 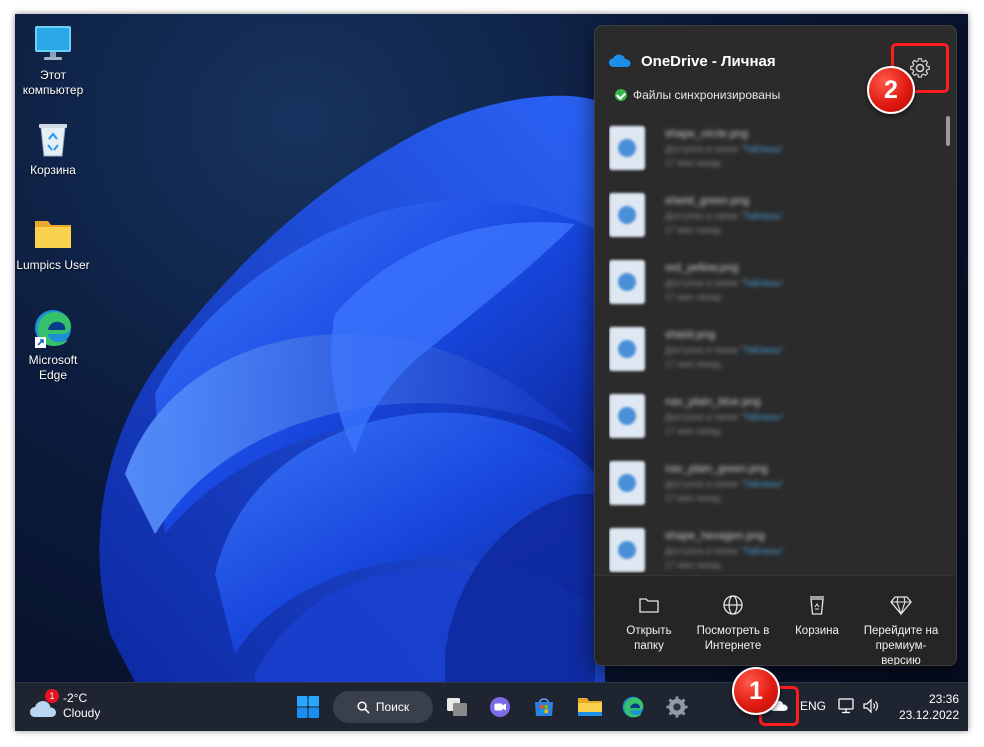 I want to click on onedrive-title: OneDrive - Личная, so click(x=708, y=61).